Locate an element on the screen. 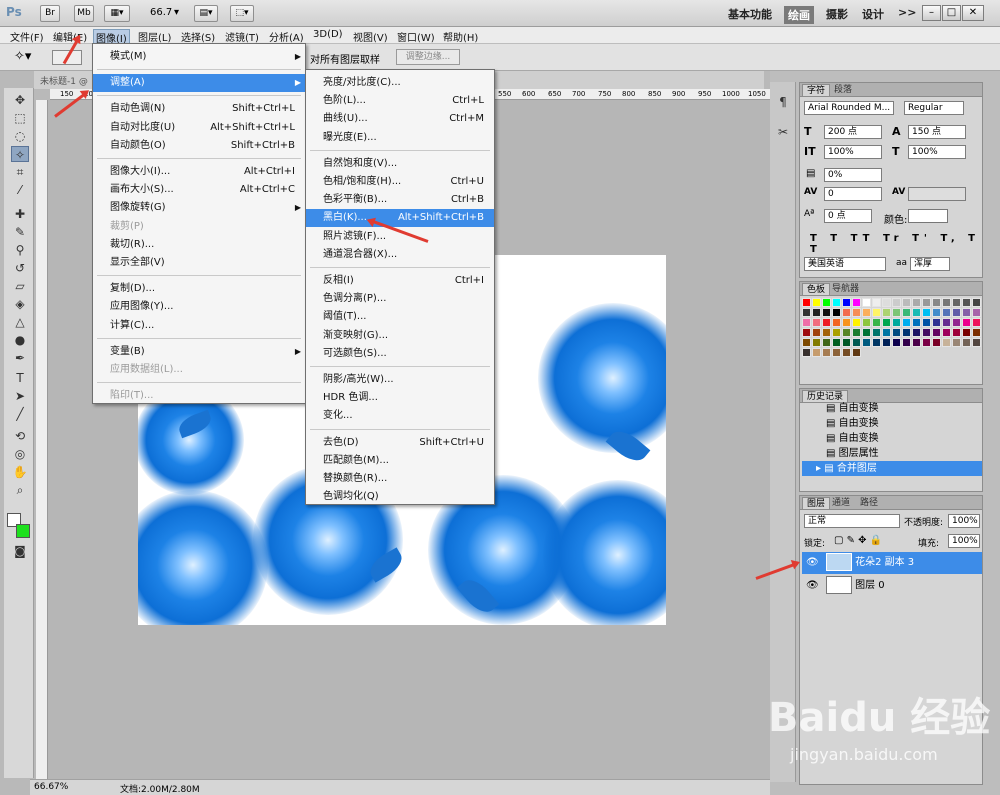  menu-item: 色阶(L)... Ctrl+L is located at coordinates (400, 101).